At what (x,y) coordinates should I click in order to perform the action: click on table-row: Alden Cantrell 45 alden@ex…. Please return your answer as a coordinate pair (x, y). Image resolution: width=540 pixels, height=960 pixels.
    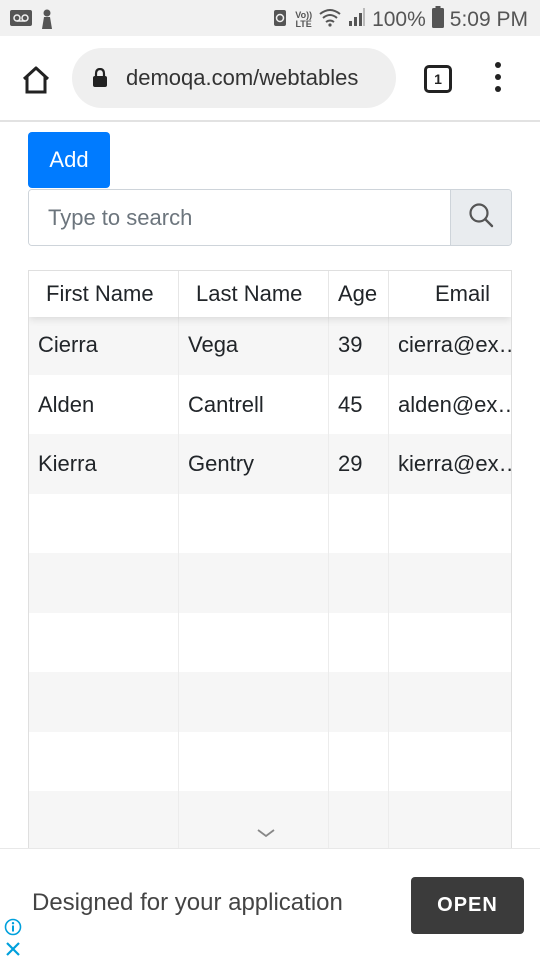
    Looking at the image, I should click on (270, 404).